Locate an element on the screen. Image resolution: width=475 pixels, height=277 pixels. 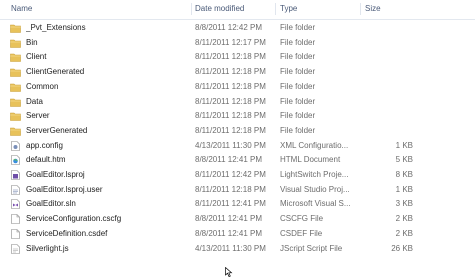
file-type: JScript Script File is located at coordinates (311, 248).